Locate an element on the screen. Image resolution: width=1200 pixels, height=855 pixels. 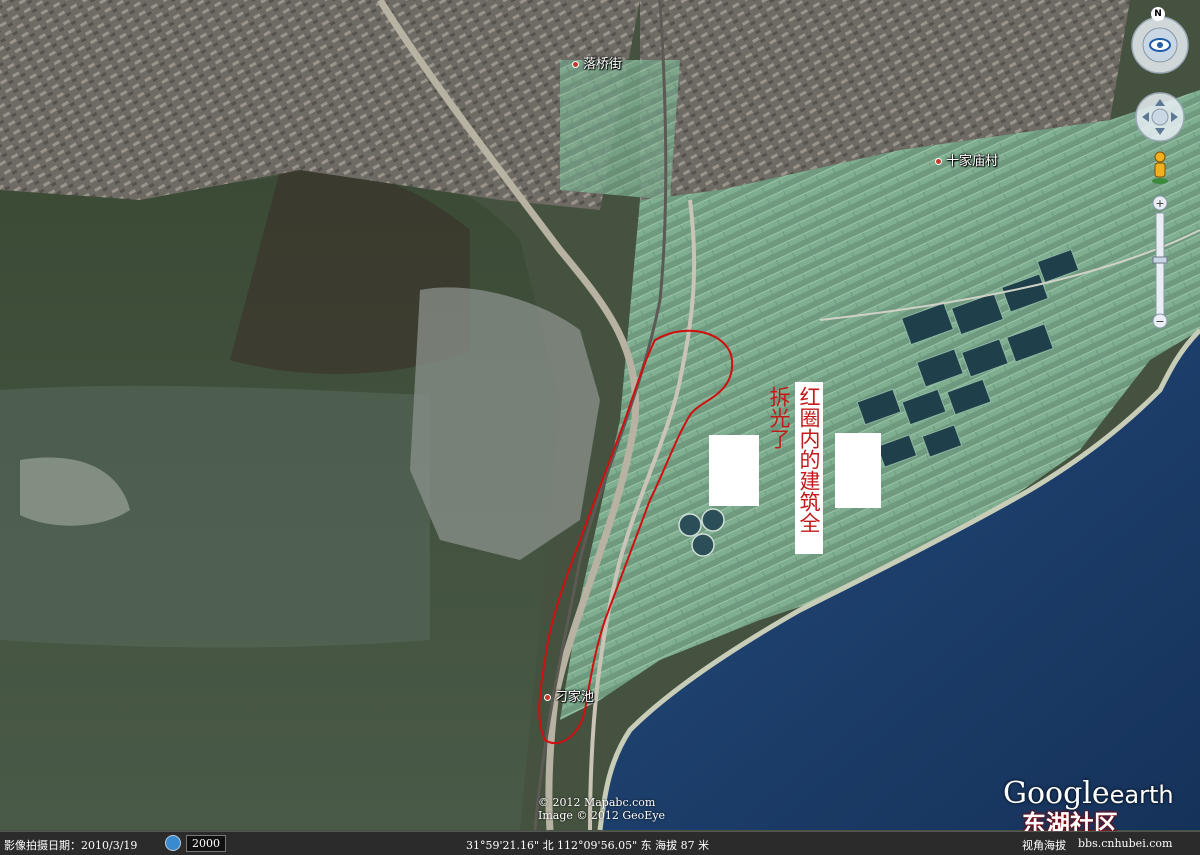
coordinates-readout: 31°59'21.16" 北 112°09'56.05" 东 海拔 87 米 is located at coordinates (588, 845).